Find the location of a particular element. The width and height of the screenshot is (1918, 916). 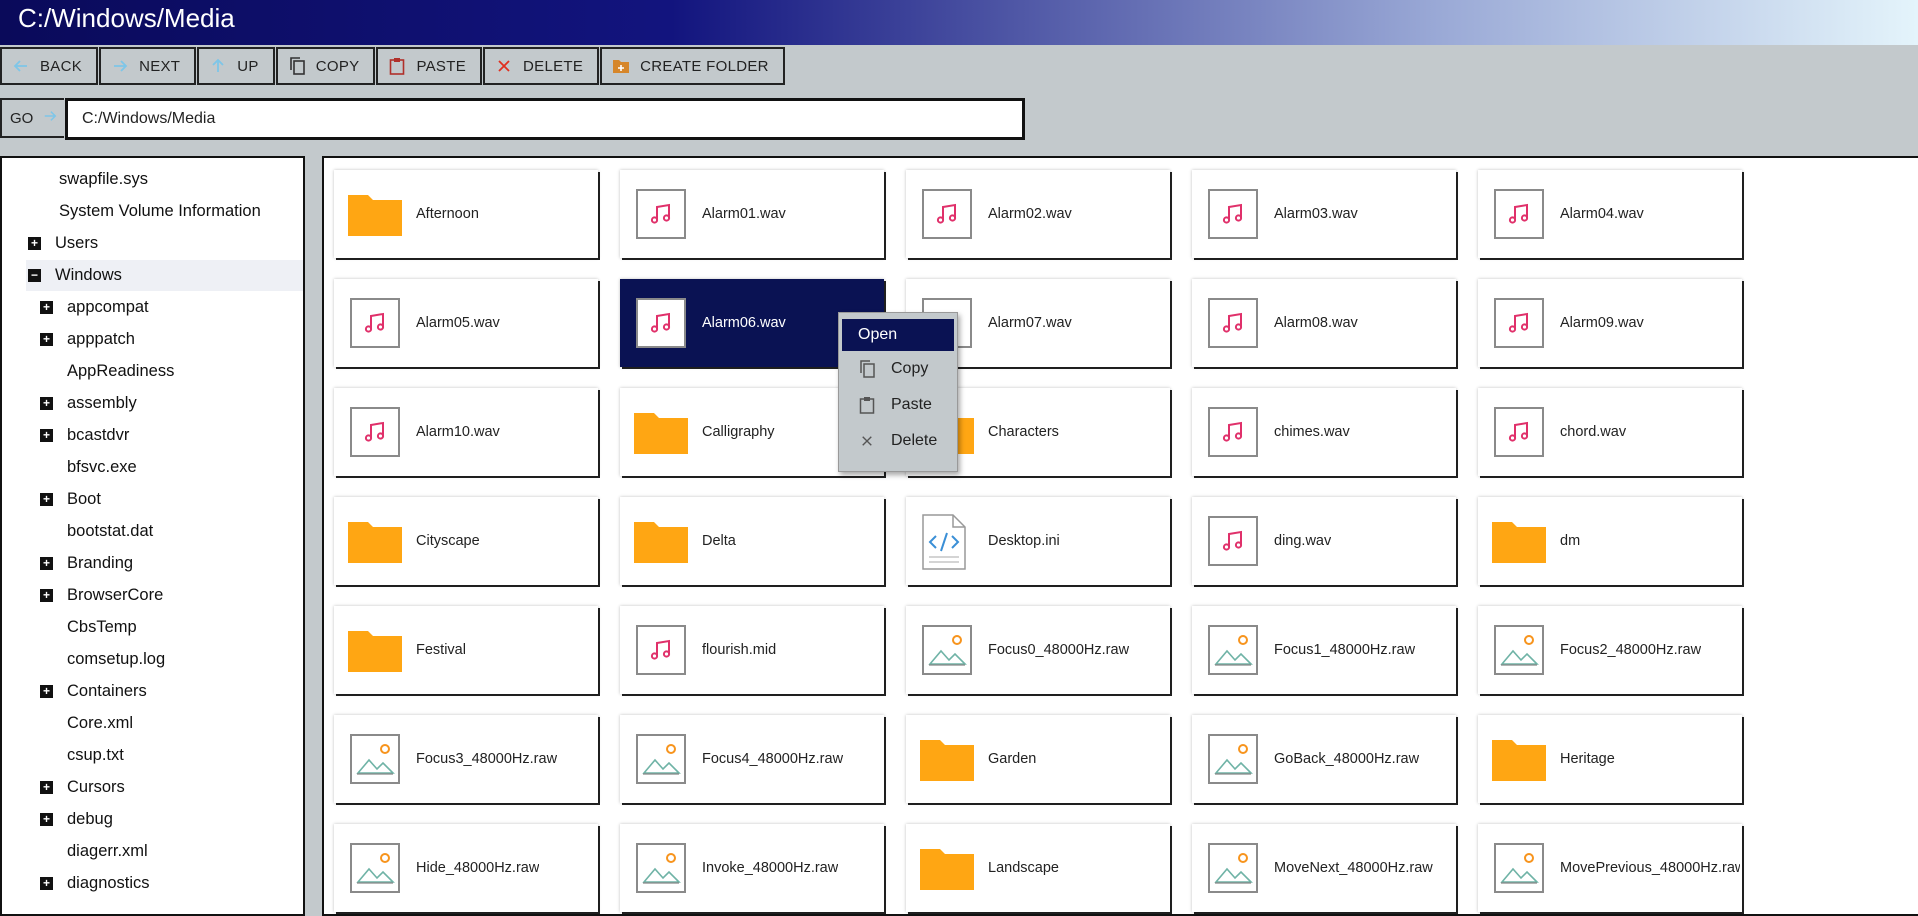

tree-item: + apppatch is located at coordinates (164, 339).